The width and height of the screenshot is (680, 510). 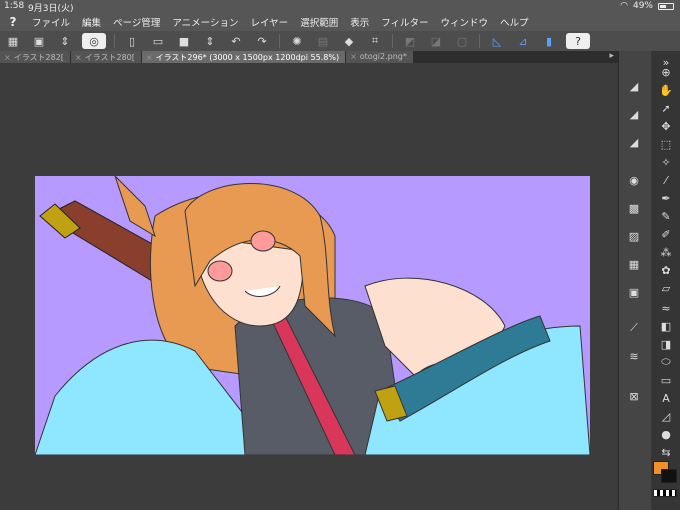 I want to click on pen-pressure-icon: ▮, so click(x=549, y=41).